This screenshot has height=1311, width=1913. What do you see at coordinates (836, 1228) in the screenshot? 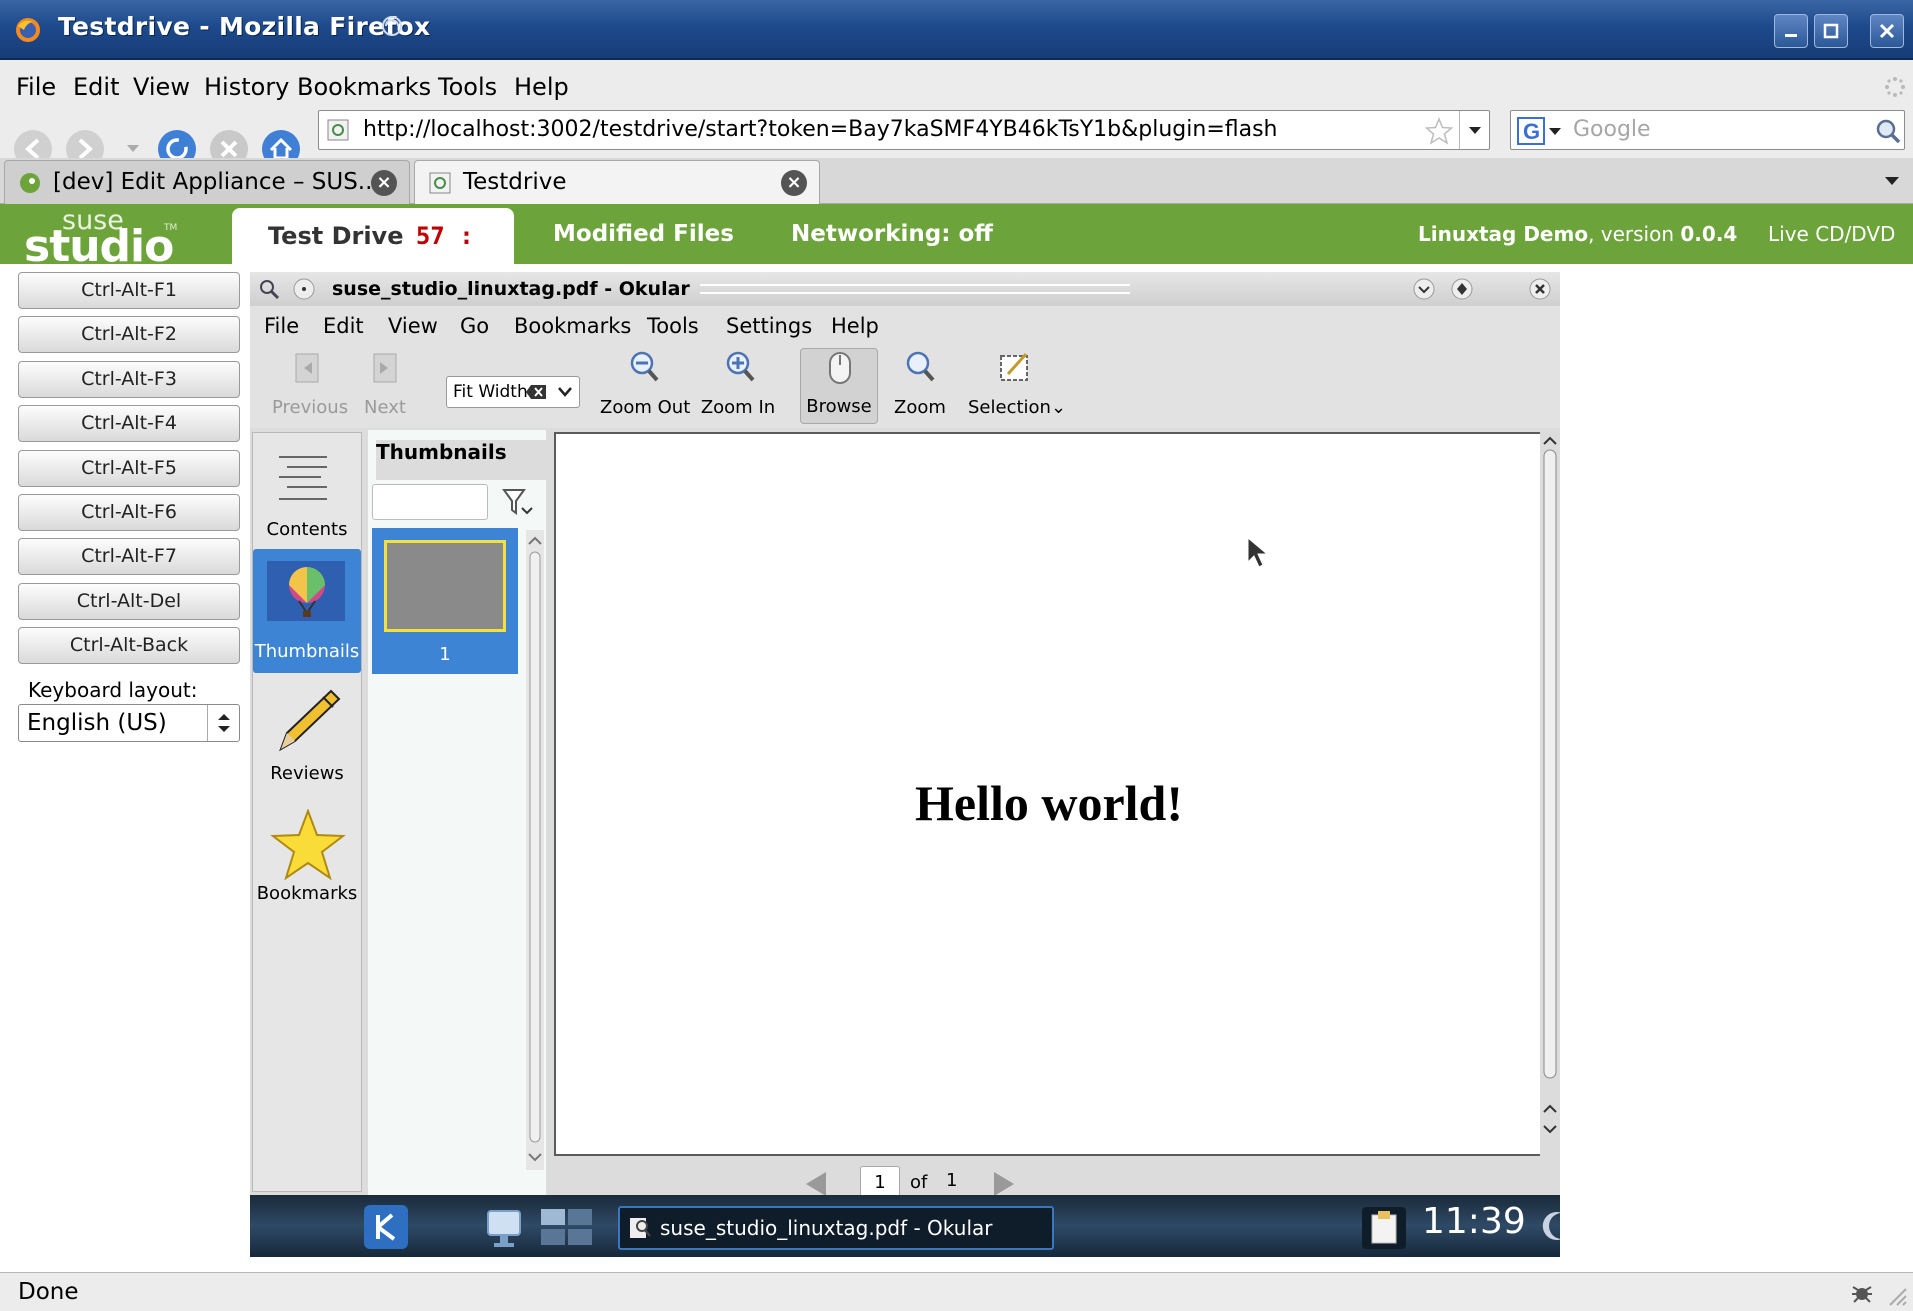
I see `taskbar-okular-task: suse_studio_linuxtag.pdf - Okular` at bounding box center [836, 1228].